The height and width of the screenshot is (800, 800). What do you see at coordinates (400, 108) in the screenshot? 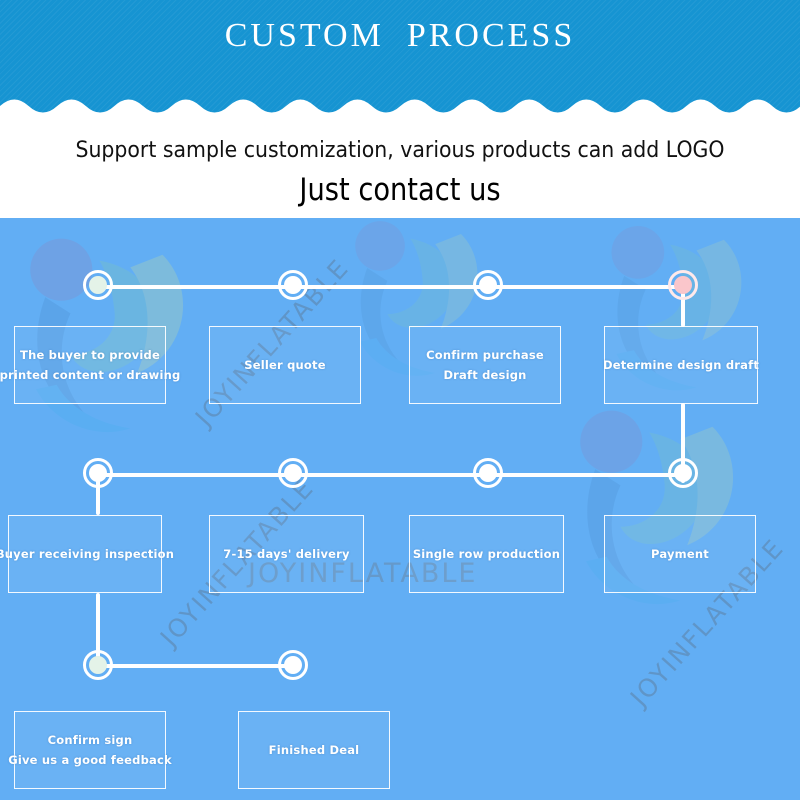
I see `wave-divider-icon` at bounding box center [400, 108].